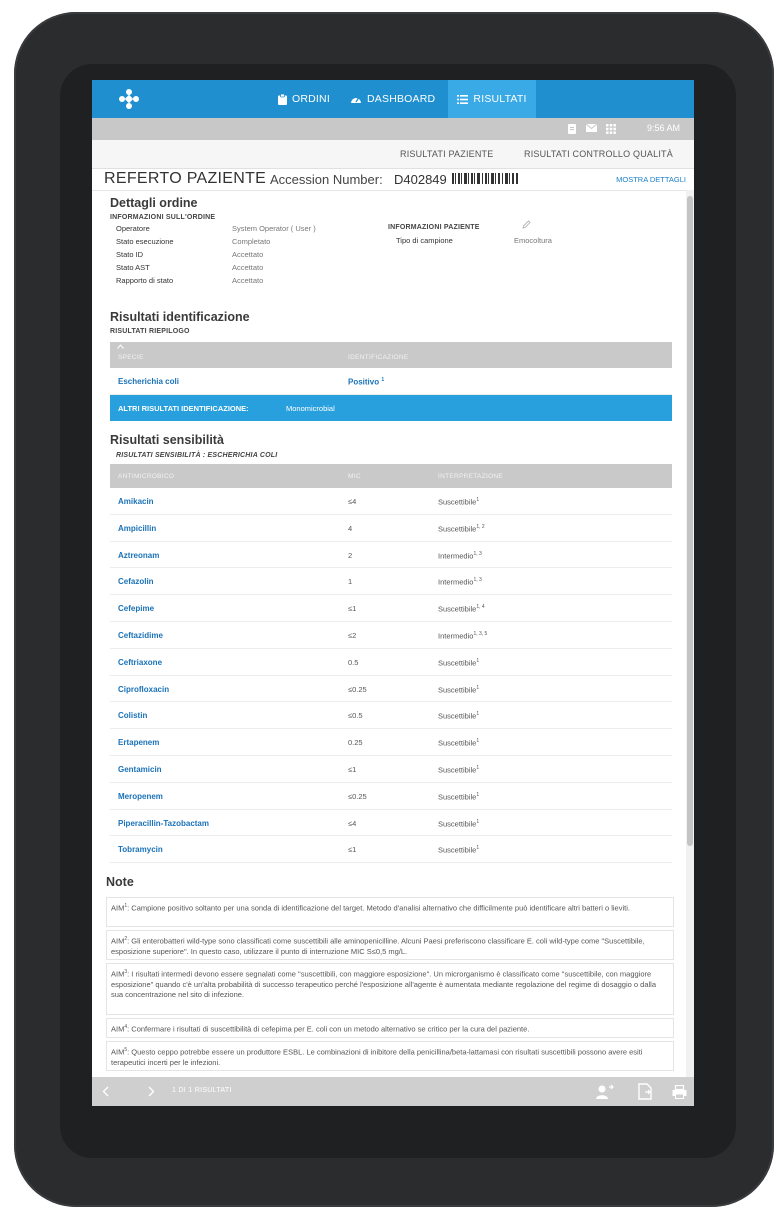 This screenshot has height=1211, width=777. What do you see at coordinates (391, 823) in the screenshot?
I see `table-row: Piperacillin-Tazobactam ≤4 Suscettibile1` at bounding box center [391, 823].